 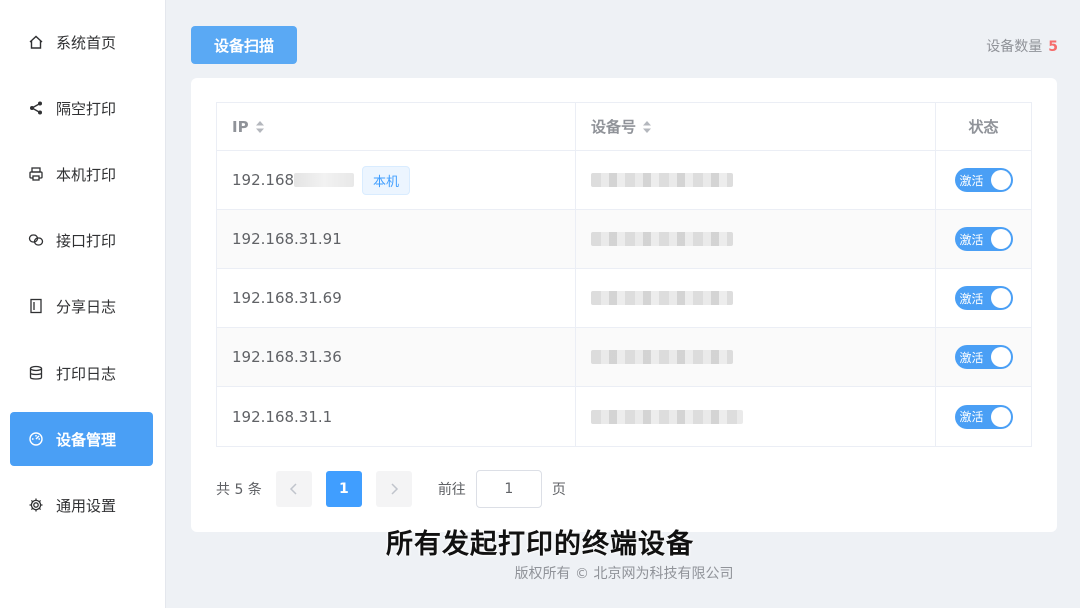 What do you see at coordinates (624, 574) in the screenshot?
I see `copyright-footer: 版权所有 © 北京网为科技有限公司` at bounding box center [624, 574].